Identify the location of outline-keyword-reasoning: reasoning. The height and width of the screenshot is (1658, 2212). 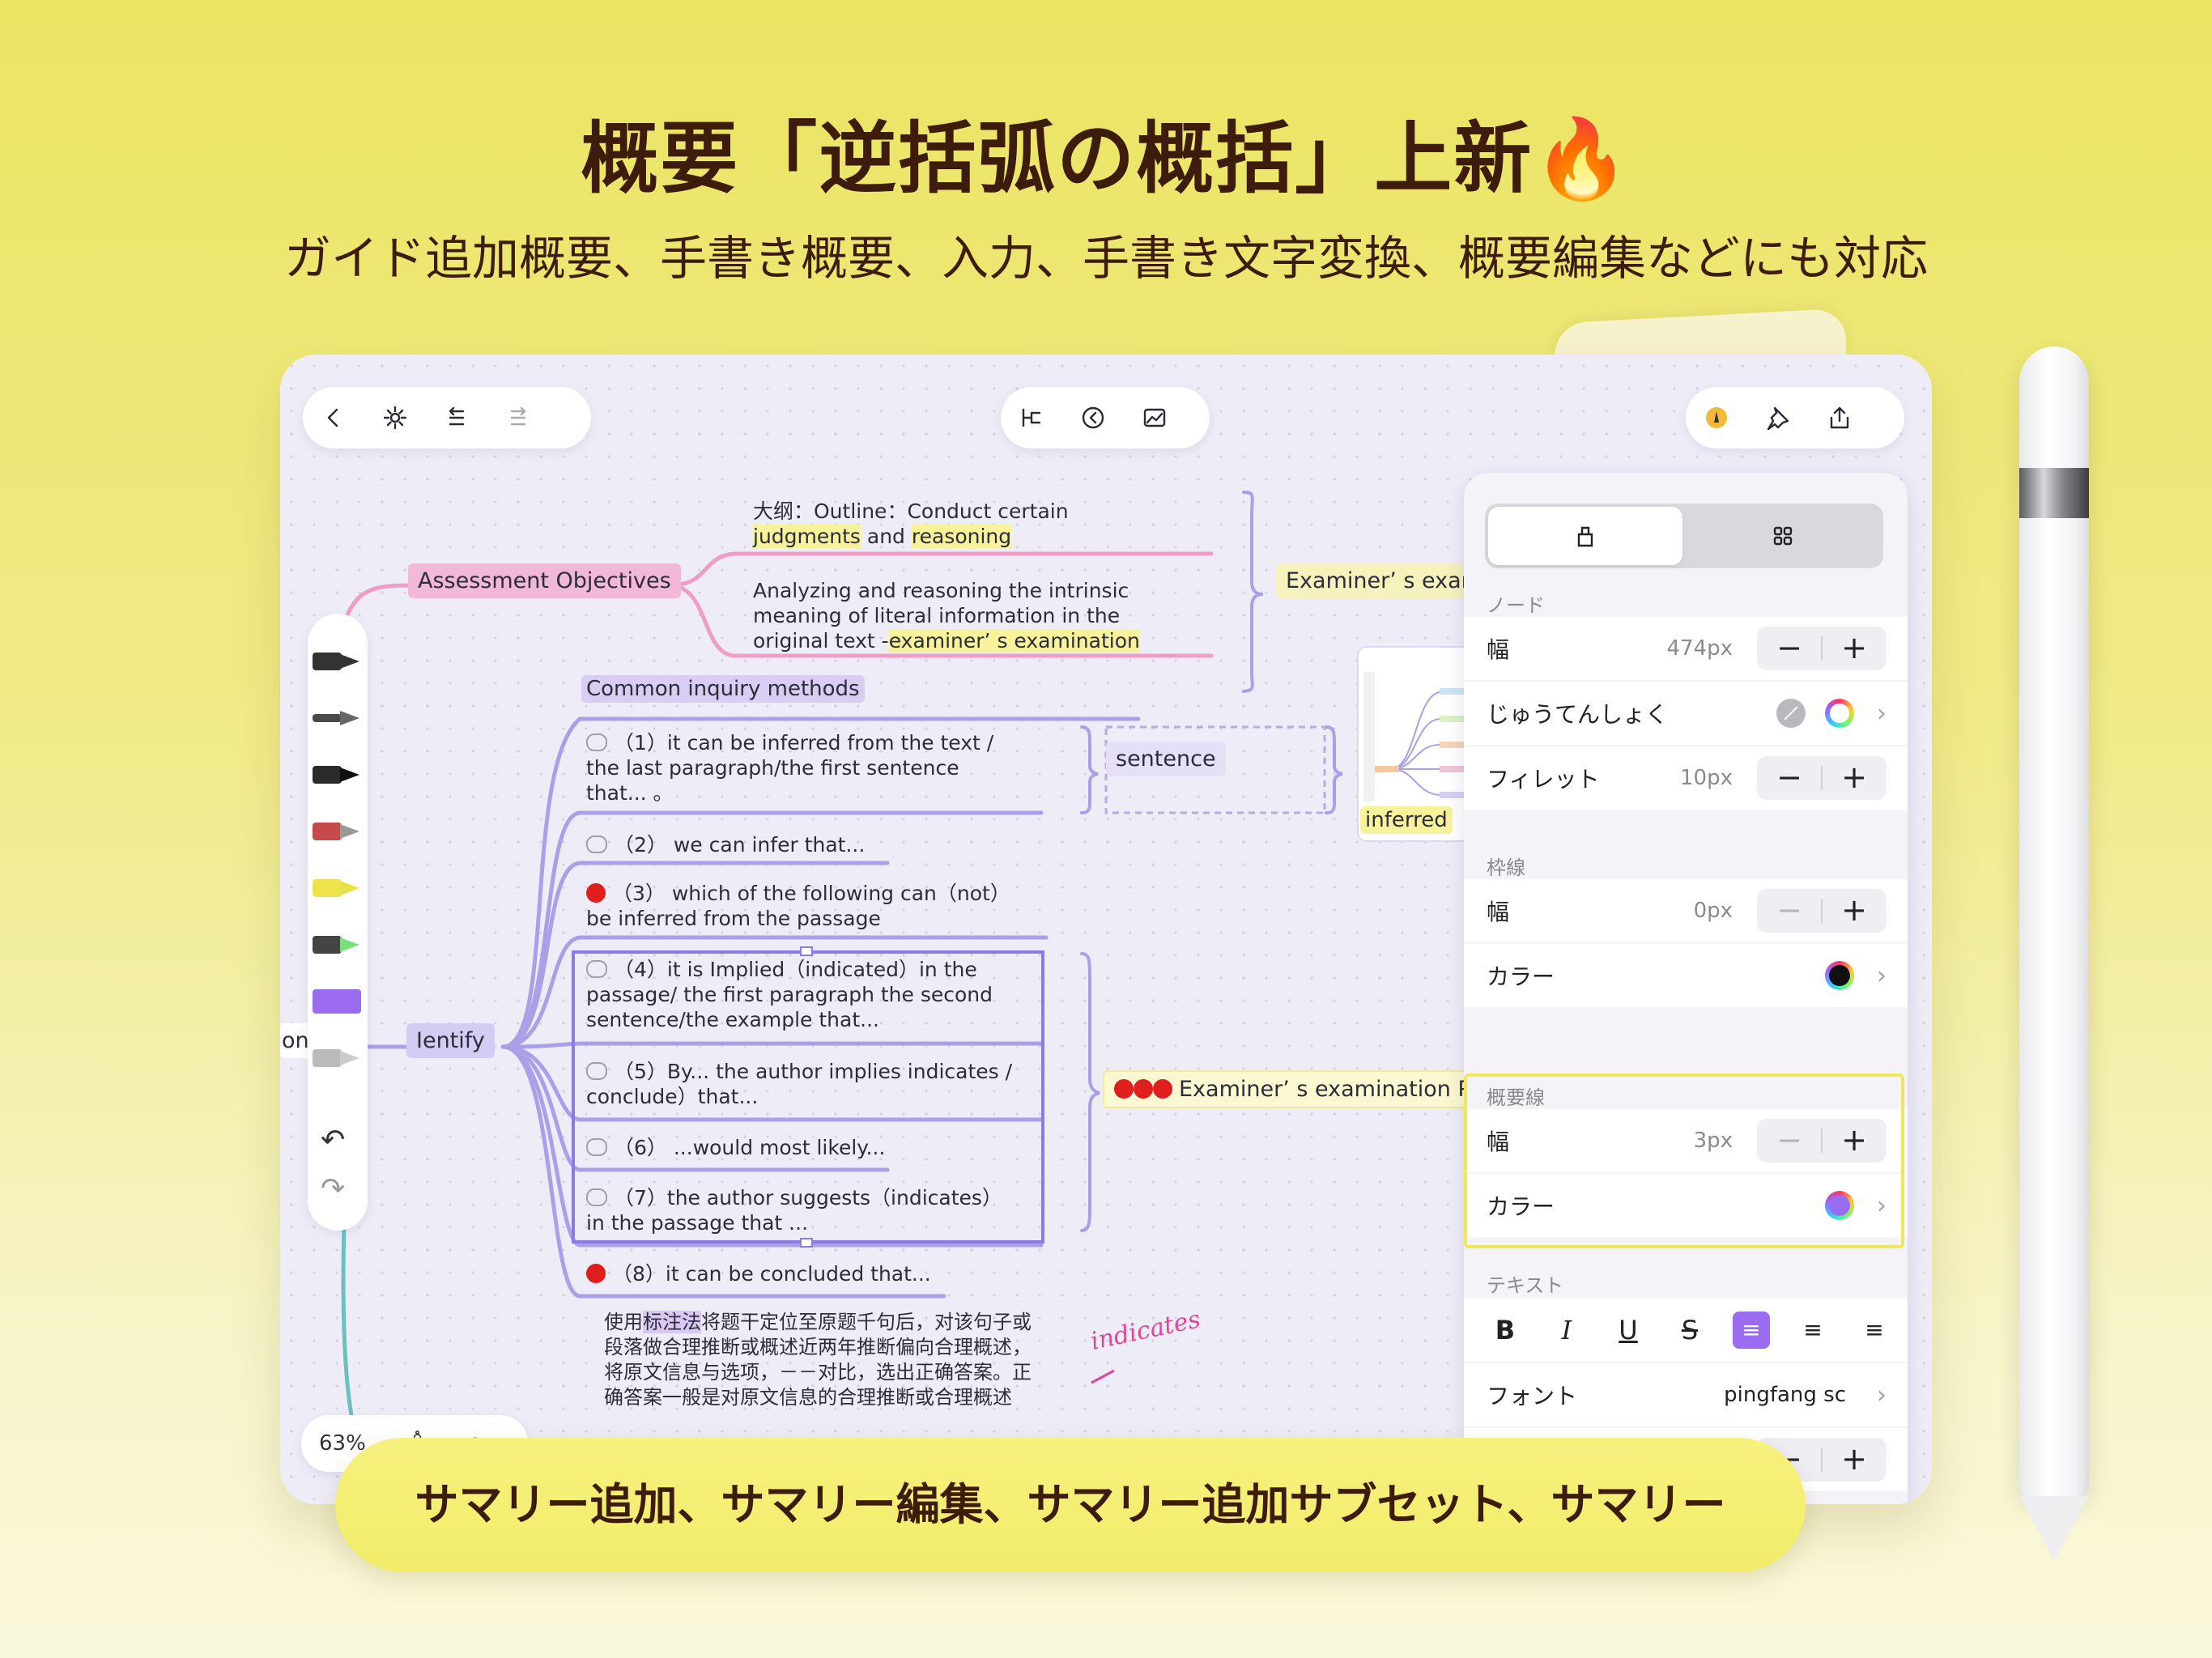
(961, 536).